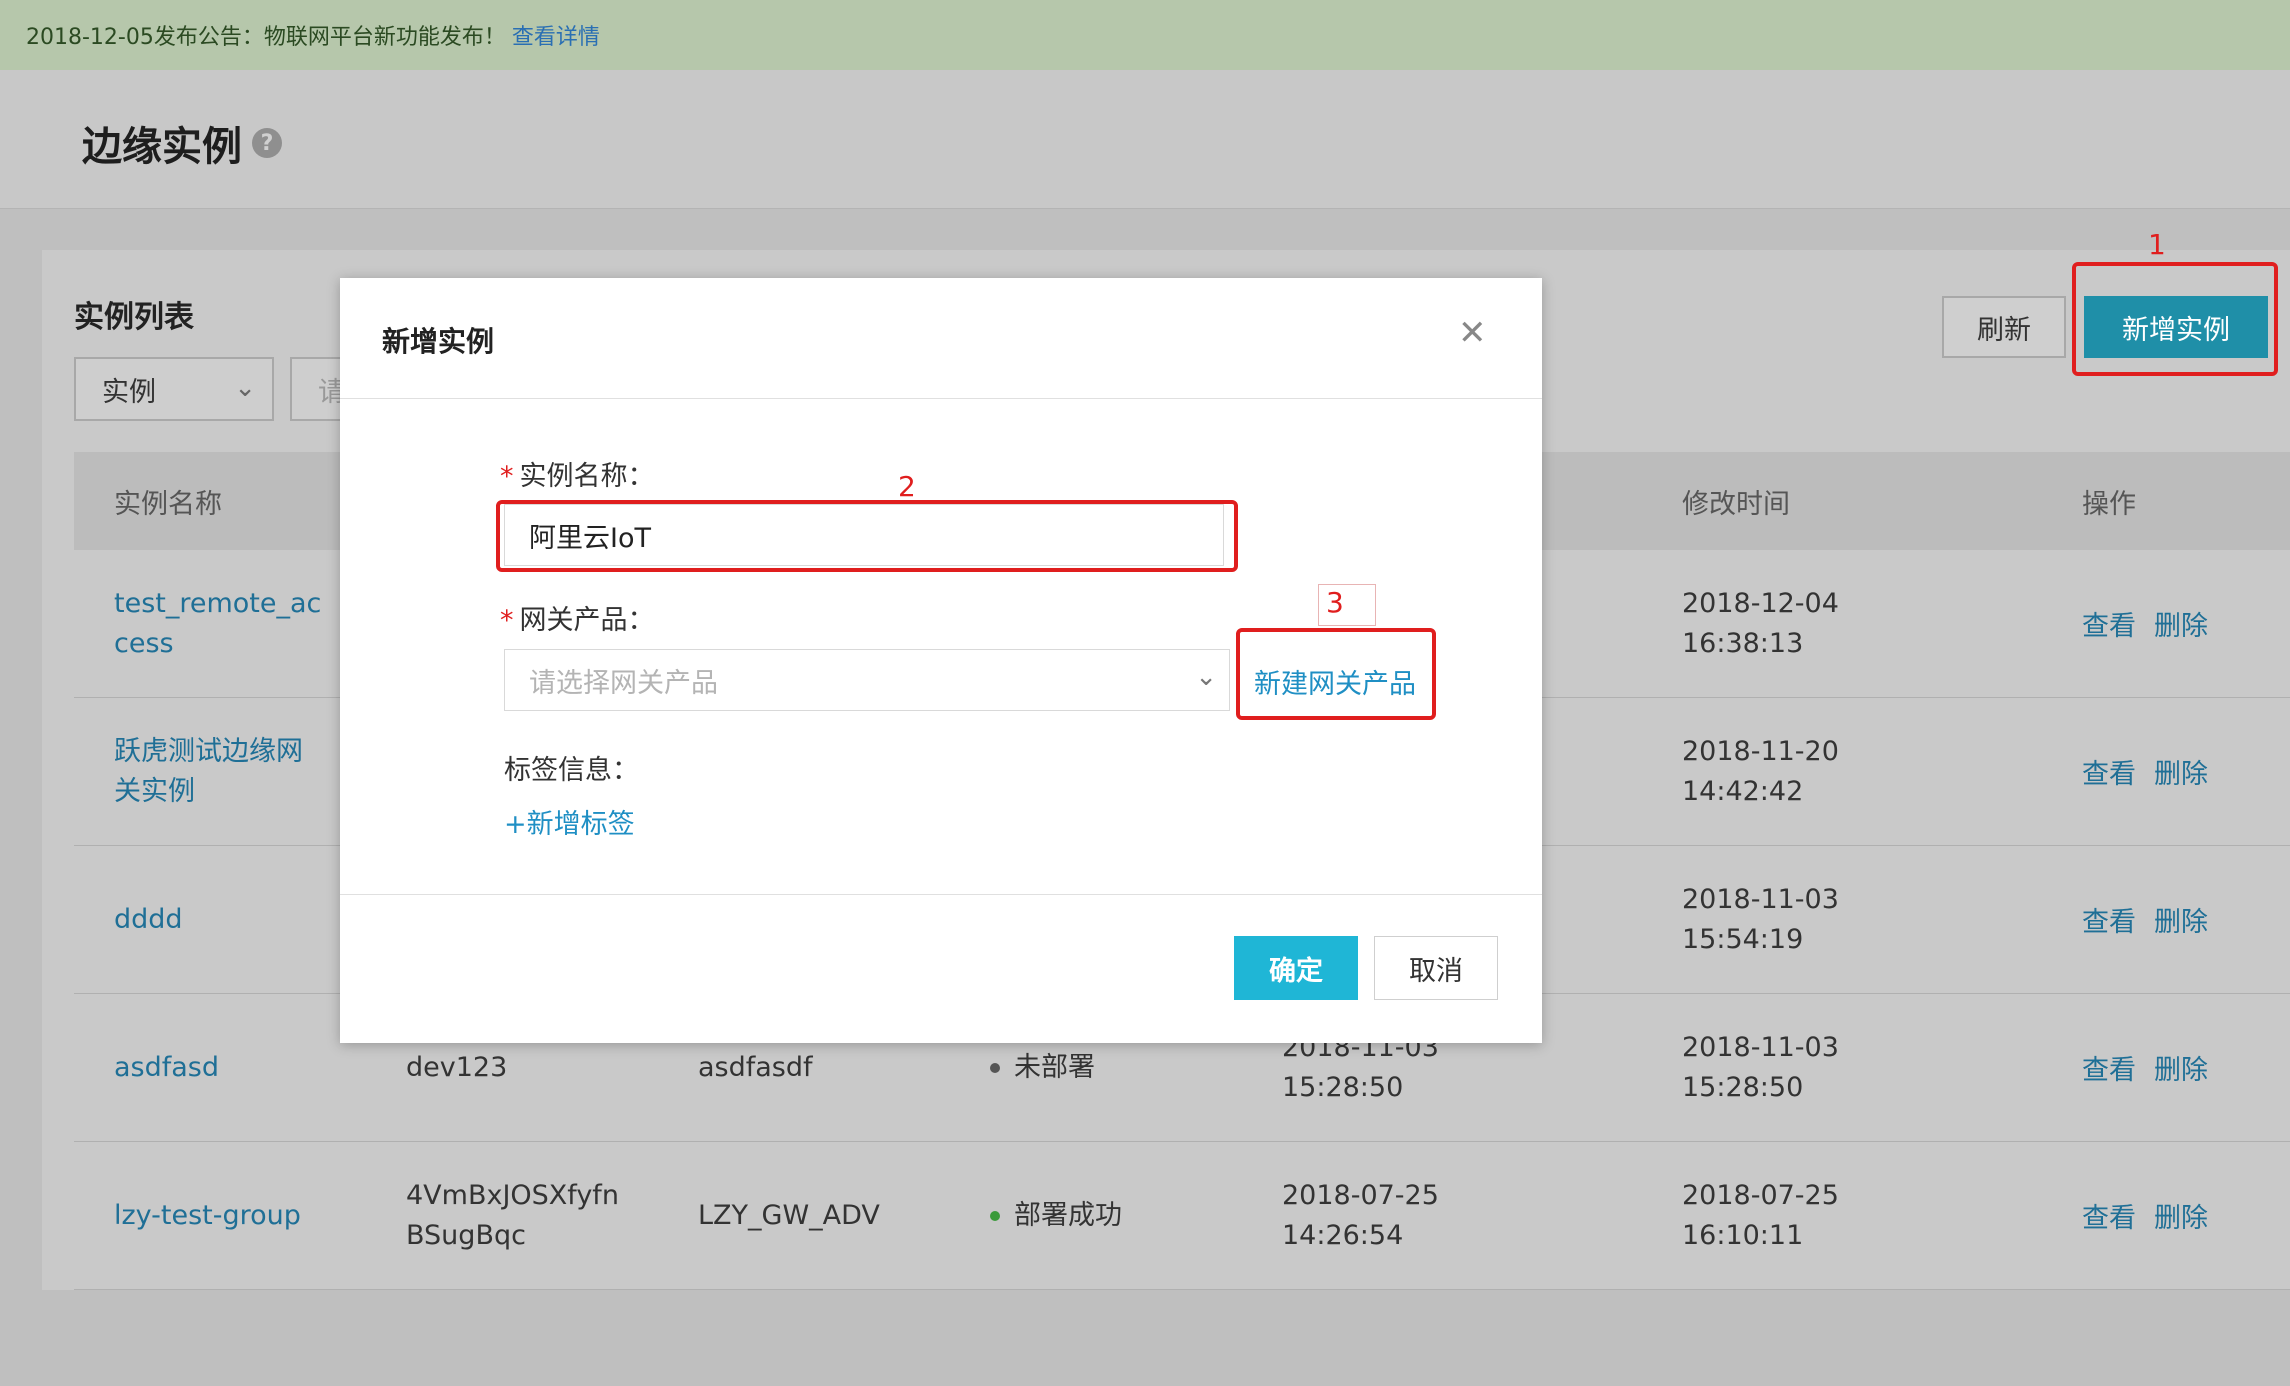 This screenshot has width=2290, height=1386. What do you see at coordinates (789, 1215) in the screenshot?
I see `row-field: LZY_GW_ADV` at bounding box center [789, 1215].